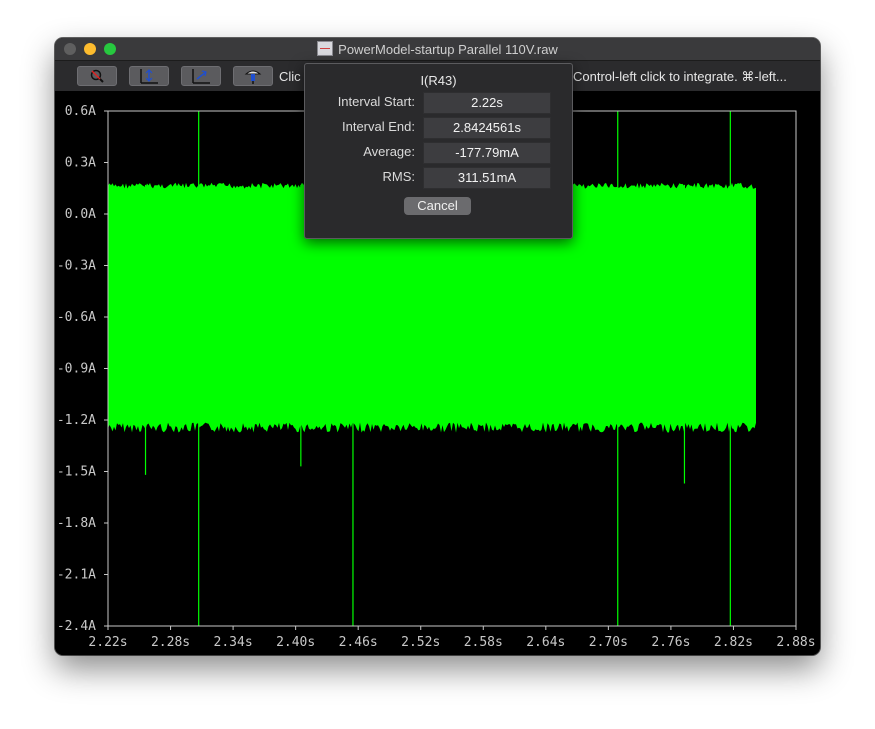 The height and width of the screenshot is (729, 875). I want to click on x-tick-label: 2.34s, so click(233, 642).